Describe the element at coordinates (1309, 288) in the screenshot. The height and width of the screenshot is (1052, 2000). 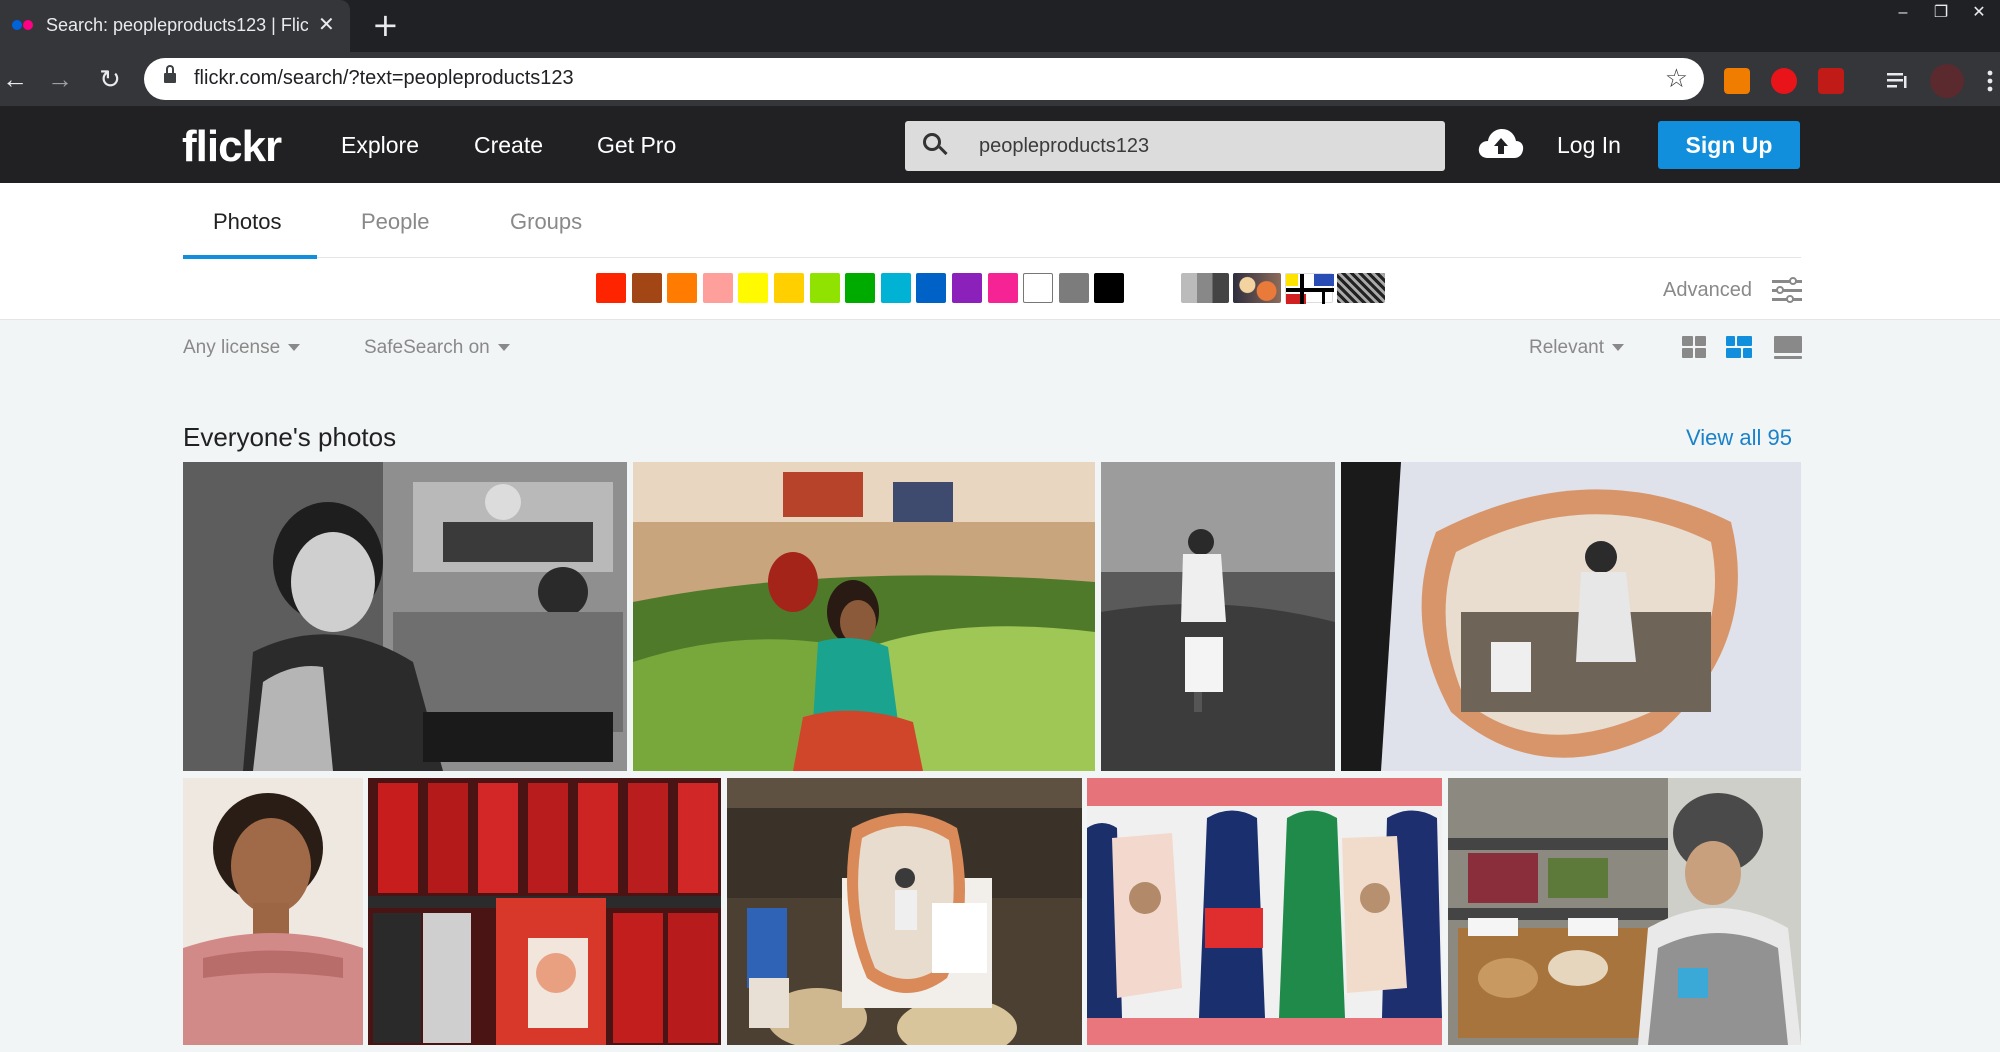
I see `style-minimalism` at that location.